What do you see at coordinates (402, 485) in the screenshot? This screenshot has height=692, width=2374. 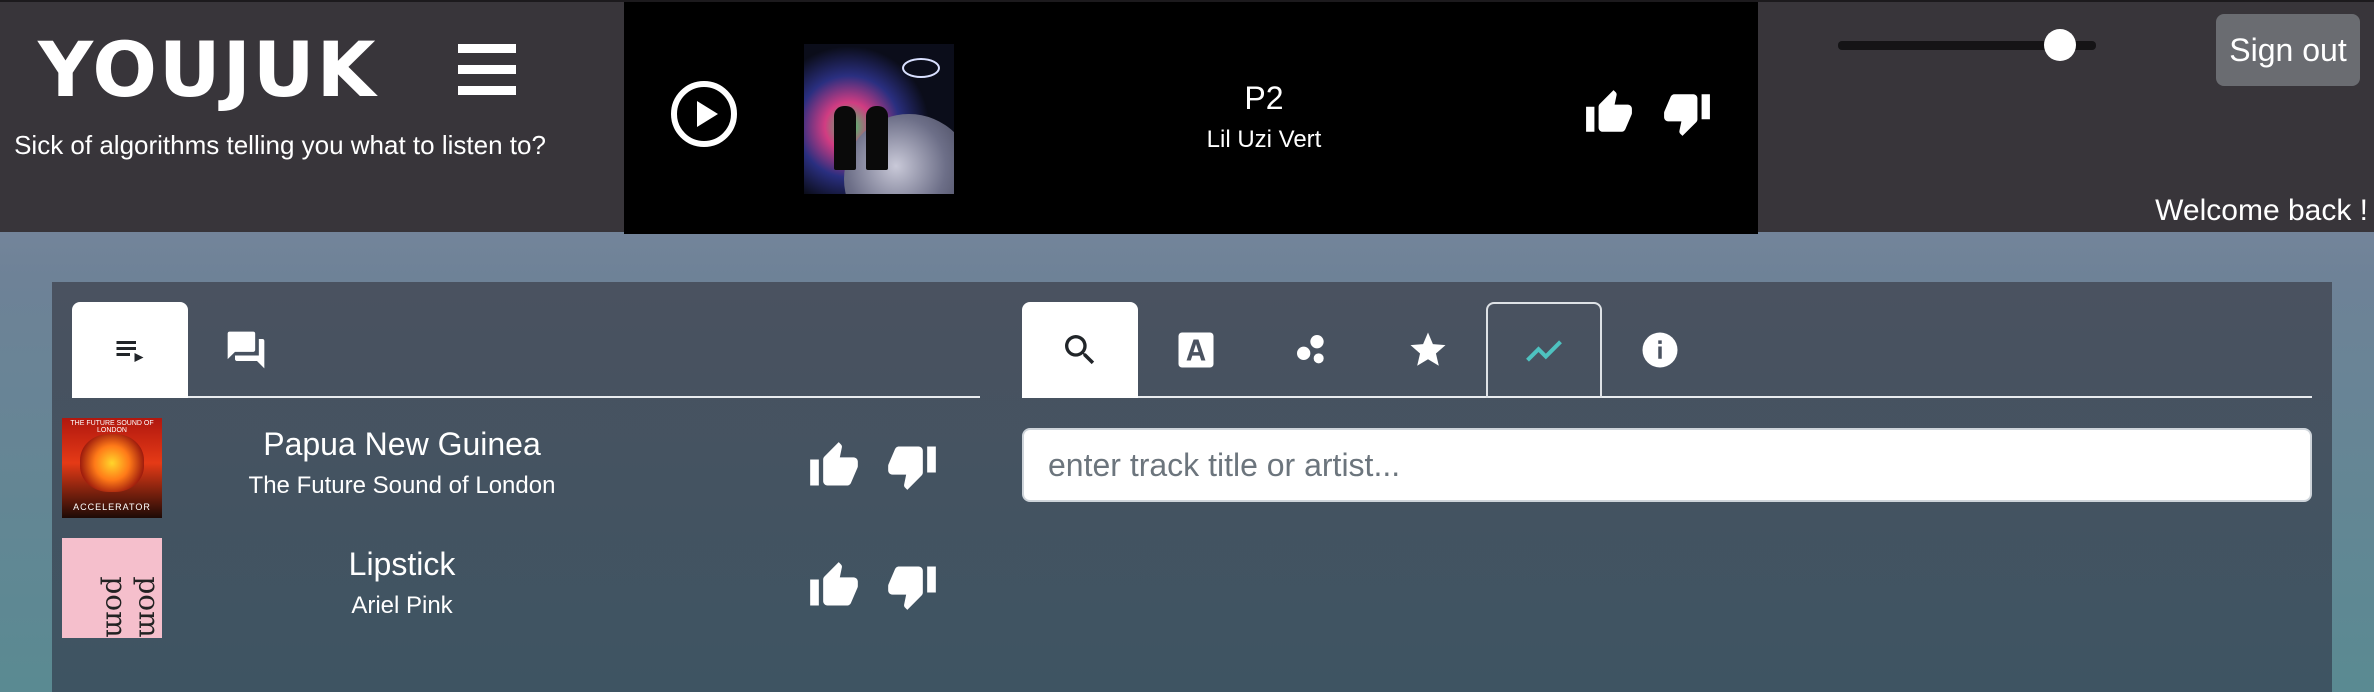 I see `queue-track-artist: The Future Sound of London` at bounding box center [402, 485].